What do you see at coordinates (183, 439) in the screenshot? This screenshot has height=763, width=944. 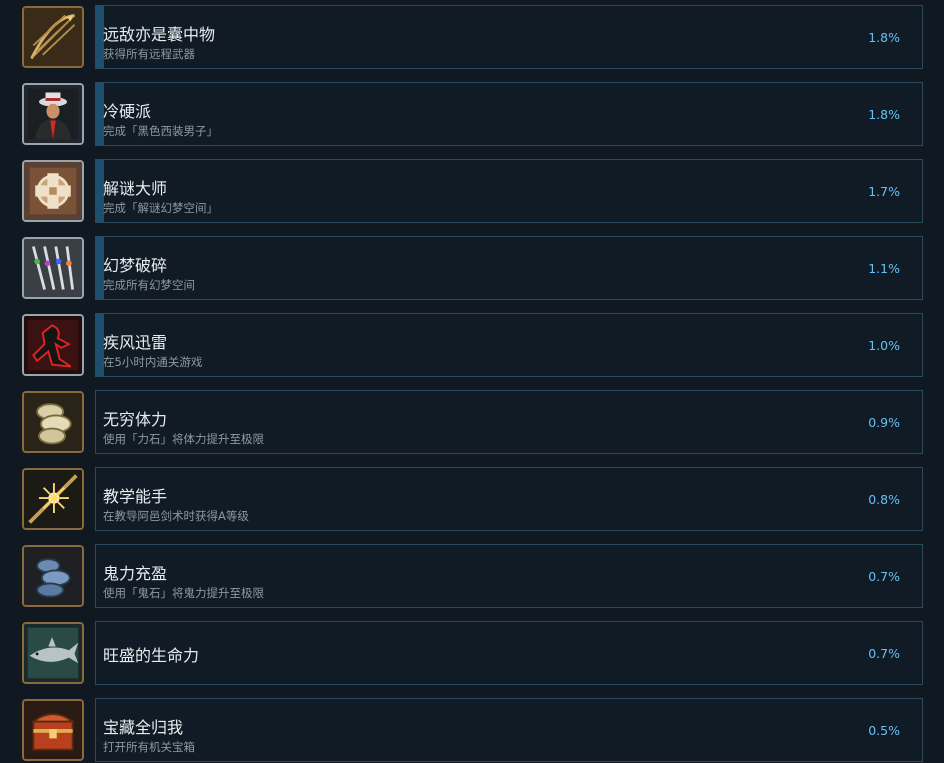 I see `achievement-description: 使用「力石」将体力提升至极限` at bounding box center [183, 439].